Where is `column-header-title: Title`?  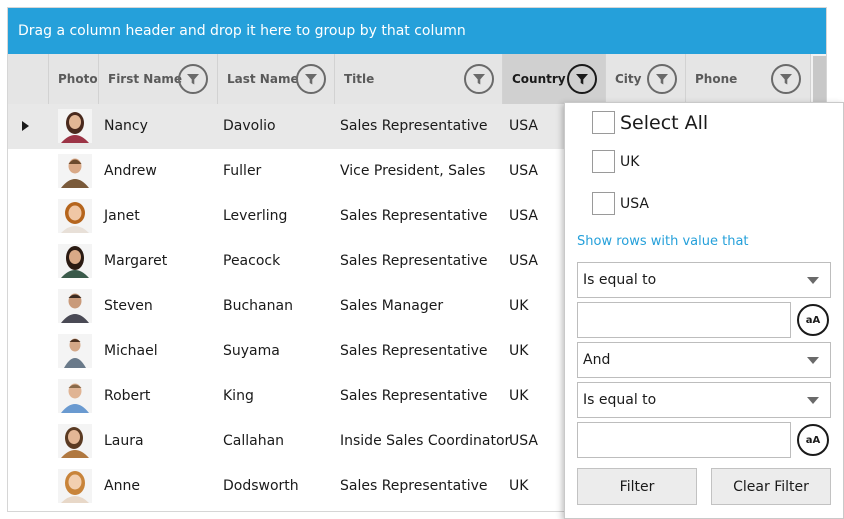 column-header-title: Title is located at coordinates (419, 79).